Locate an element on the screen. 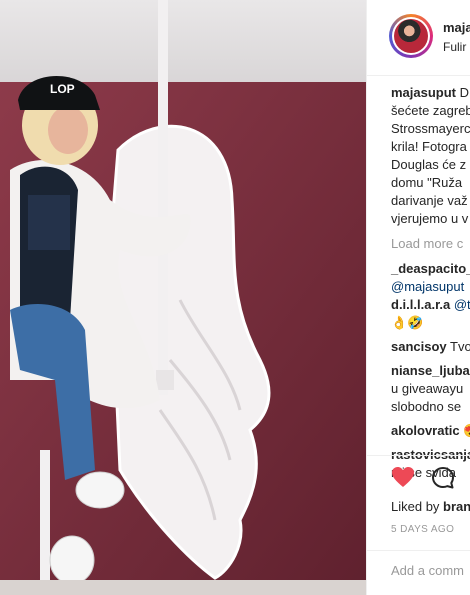 The width and height of the screenshot is (470, 595). comment-bubble-icon is located at coordinates (443, 479).